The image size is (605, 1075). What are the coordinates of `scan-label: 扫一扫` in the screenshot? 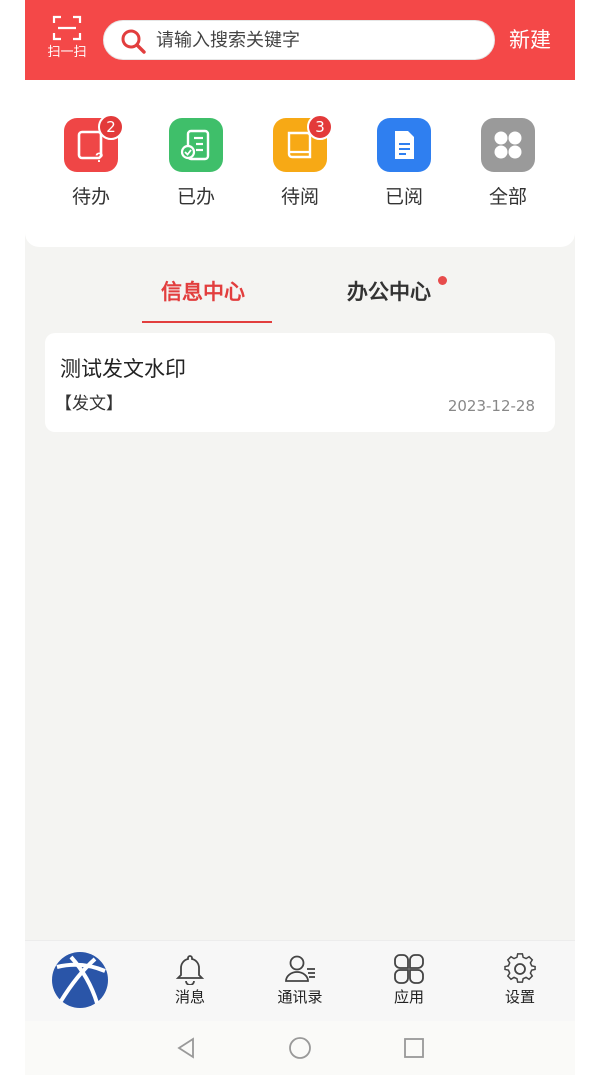 It's located at (67, 52).